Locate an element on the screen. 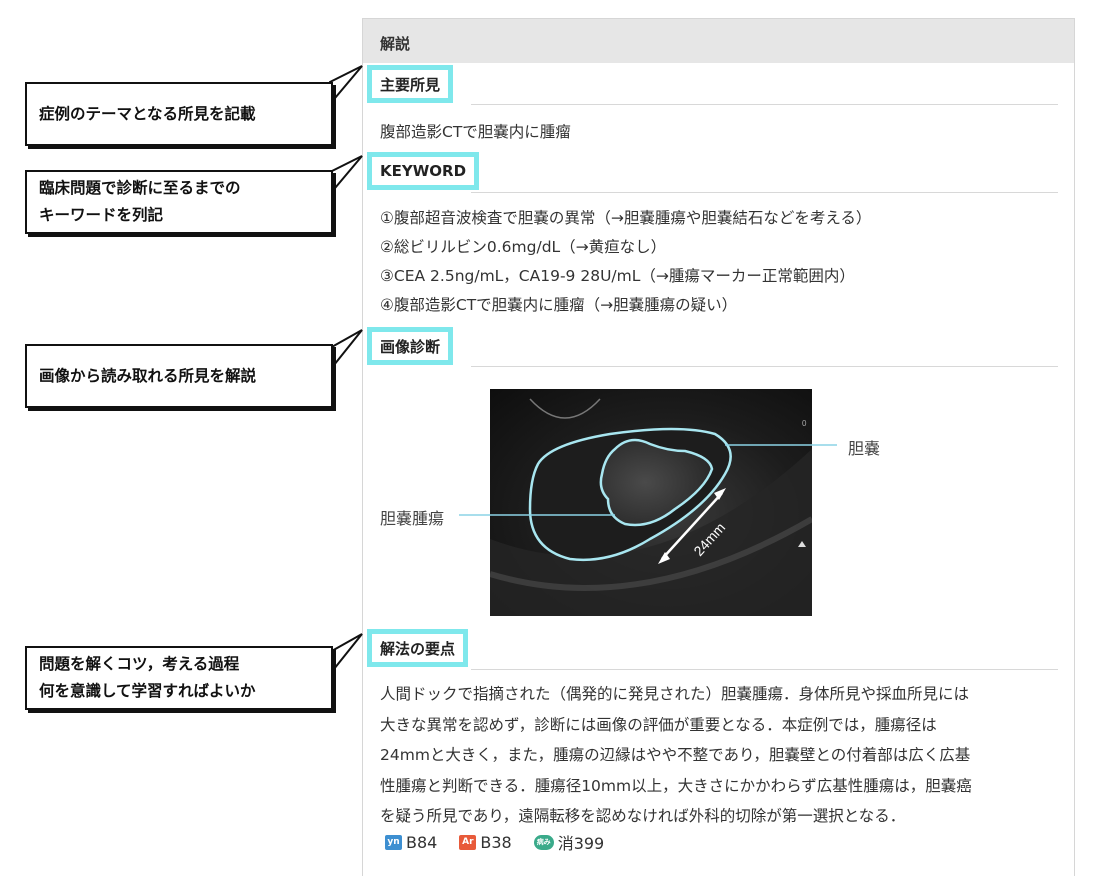 The width and height of the screenshot is (1098, 876). note-imaging: 画像から読み取れる所見を解説 is located at coordinates (179, 376).